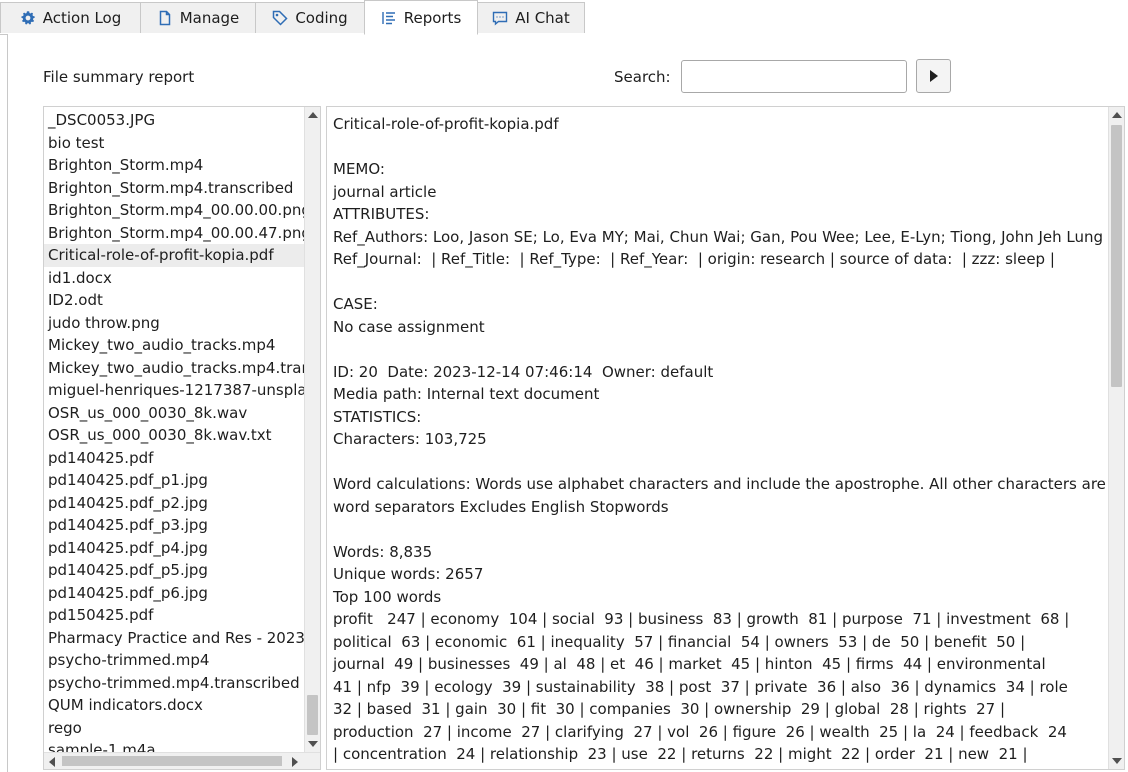  What do you see at coordinates (174, 570) in the screenshot?
I see `file-list-item: pd140425.pdf_p5.jpg` at bounding box center [174, 570].